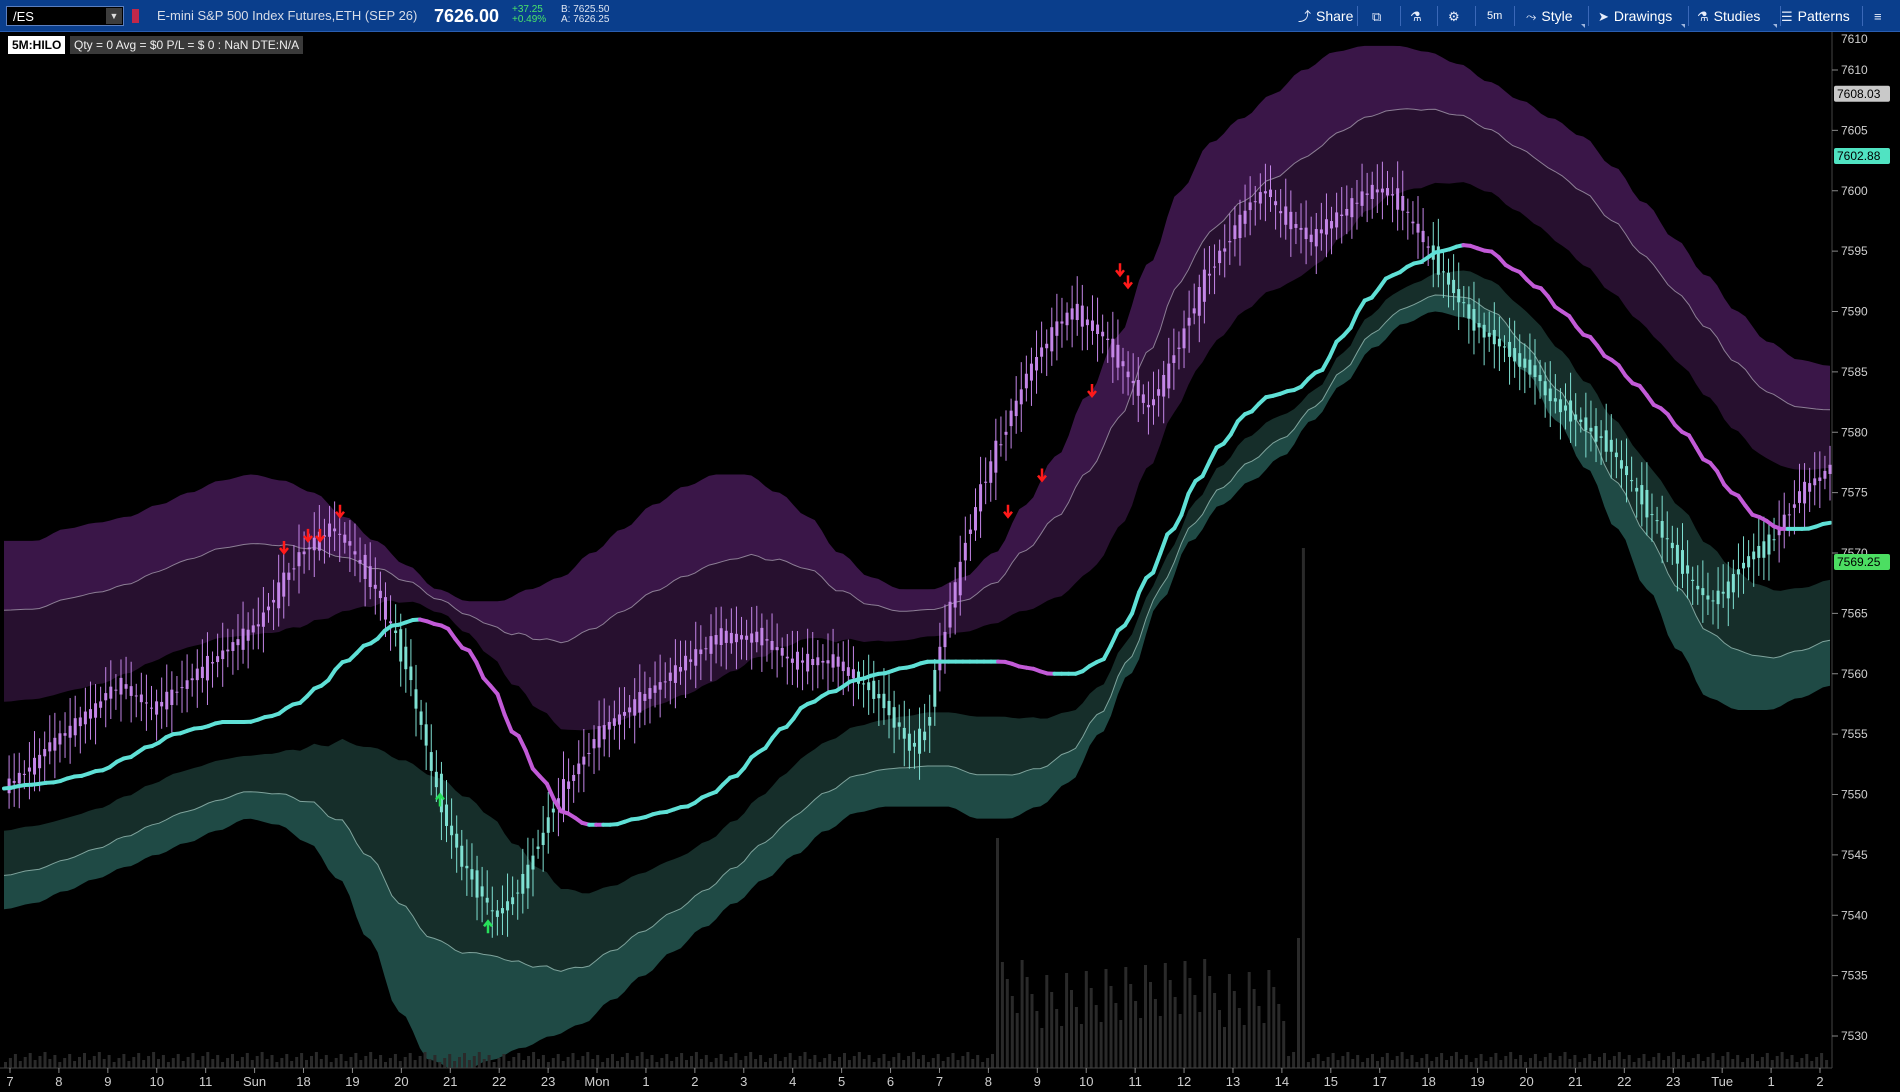 Image resolution: width=1900 pixels, height=1092 pixels. I want to click on time-tick-label: 7, so click(939, 1081).